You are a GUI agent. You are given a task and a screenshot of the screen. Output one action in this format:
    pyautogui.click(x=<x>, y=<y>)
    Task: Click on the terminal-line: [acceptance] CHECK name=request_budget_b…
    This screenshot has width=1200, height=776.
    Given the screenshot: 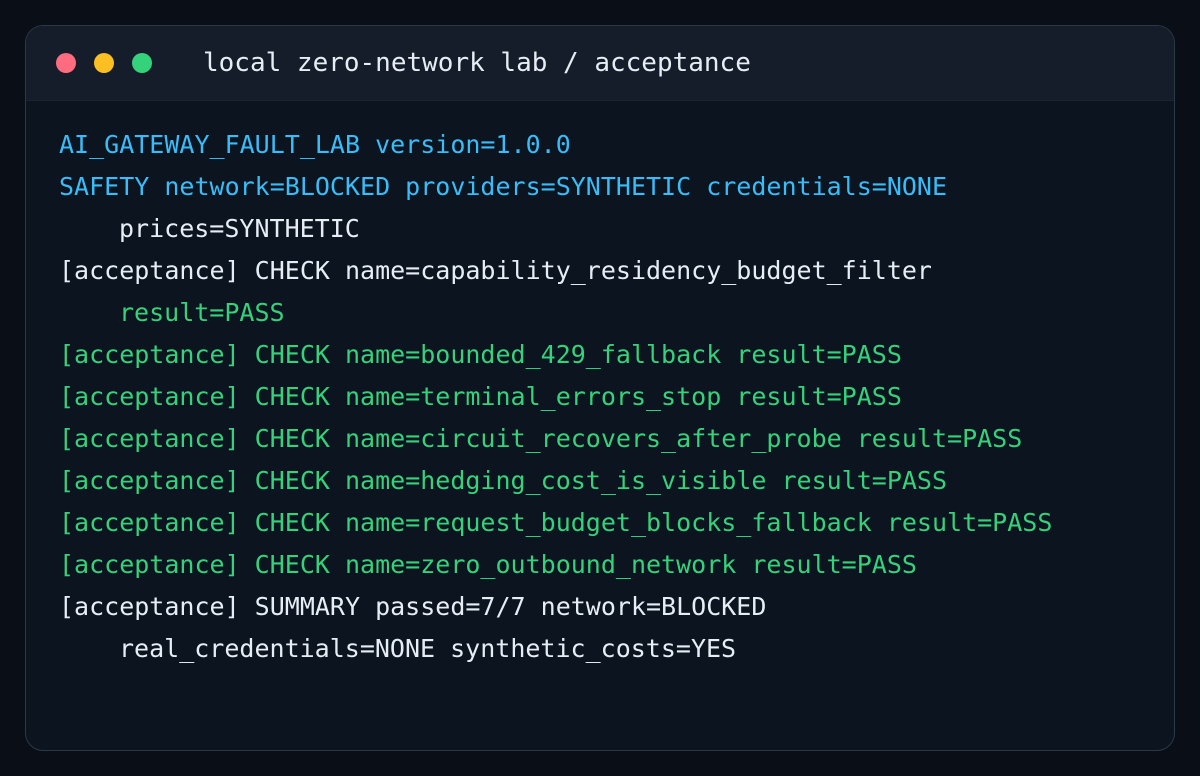 What is the action you would take?
    pyautogui.click(x=556, y=522)
    